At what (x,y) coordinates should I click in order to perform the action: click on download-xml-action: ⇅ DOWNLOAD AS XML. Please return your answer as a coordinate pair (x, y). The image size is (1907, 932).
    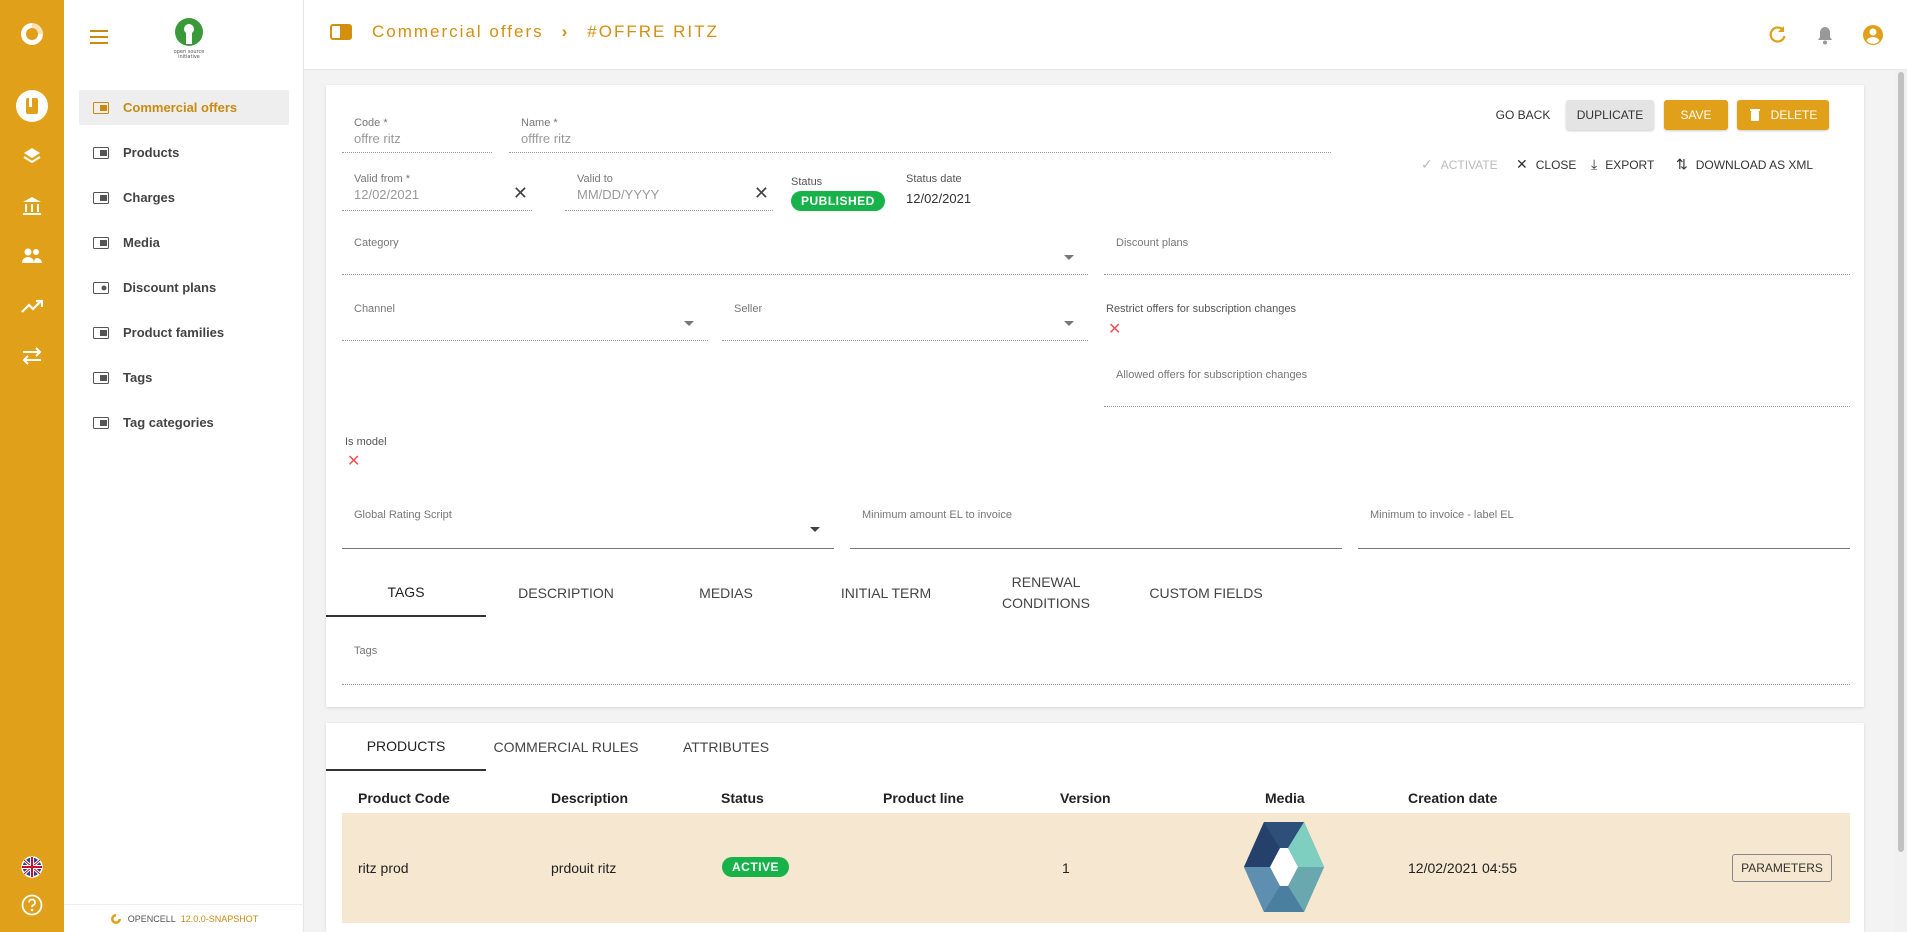
    Looking at the image, I should click on (1744, 164).